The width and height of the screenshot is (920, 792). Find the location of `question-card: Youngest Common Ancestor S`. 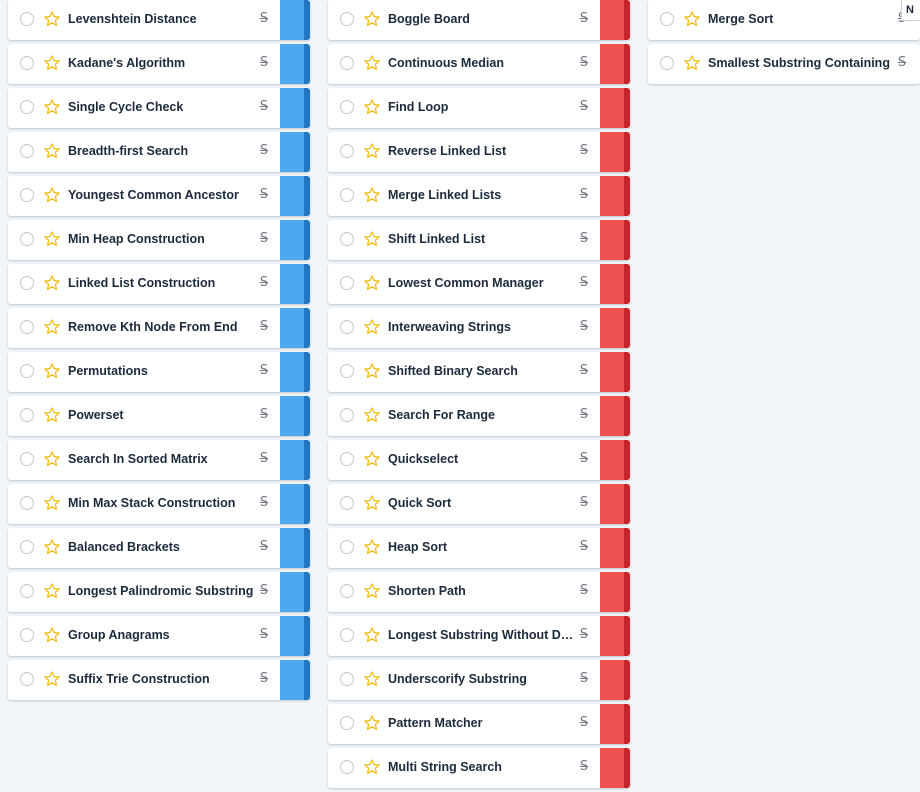

question-card: Youngest Common Ancestor S is located at coordinates (159, 196).